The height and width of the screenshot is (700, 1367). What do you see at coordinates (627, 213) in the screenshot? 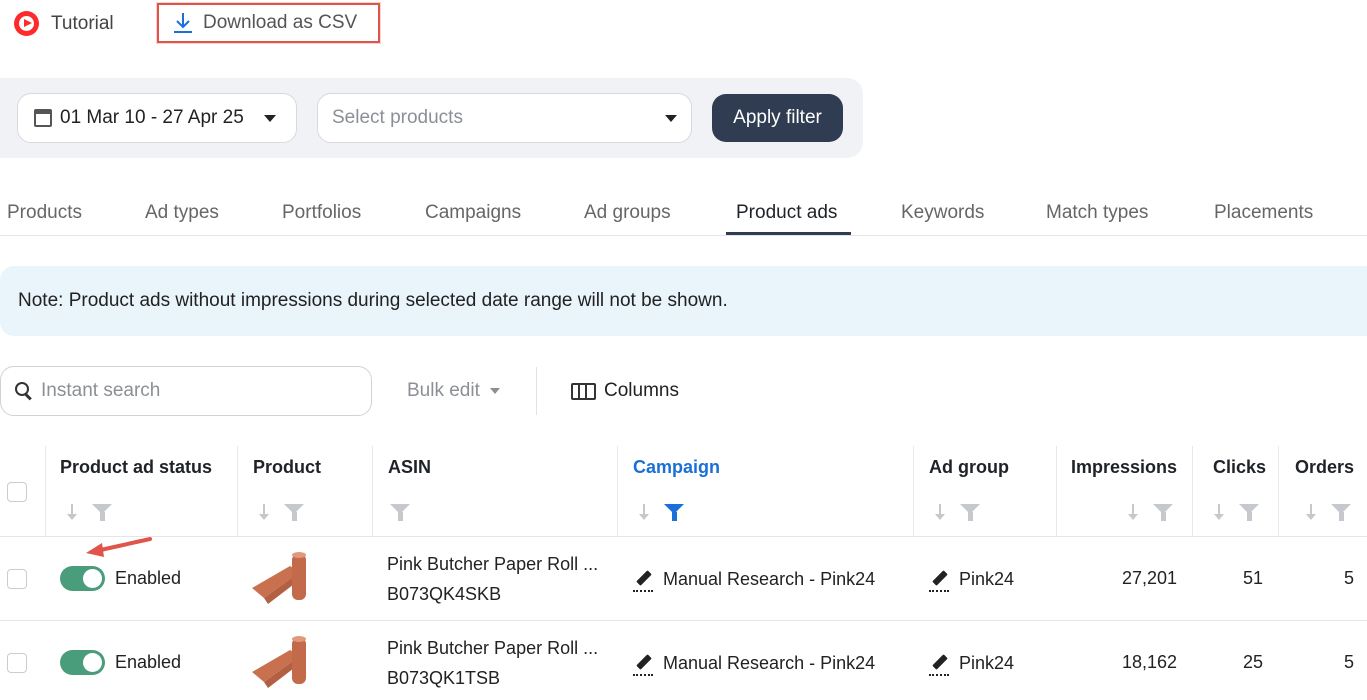
I see `tab-ad-groups: Ad groups` at bounding box center [627, 213].